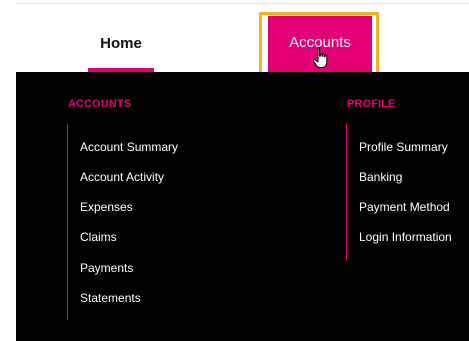 The width and height of the screenshot is (469, 341). What do you see at coordinates (320, 57) in the screenshot?
I see `hand-pointer-icon` at bounding box center [320, 57].